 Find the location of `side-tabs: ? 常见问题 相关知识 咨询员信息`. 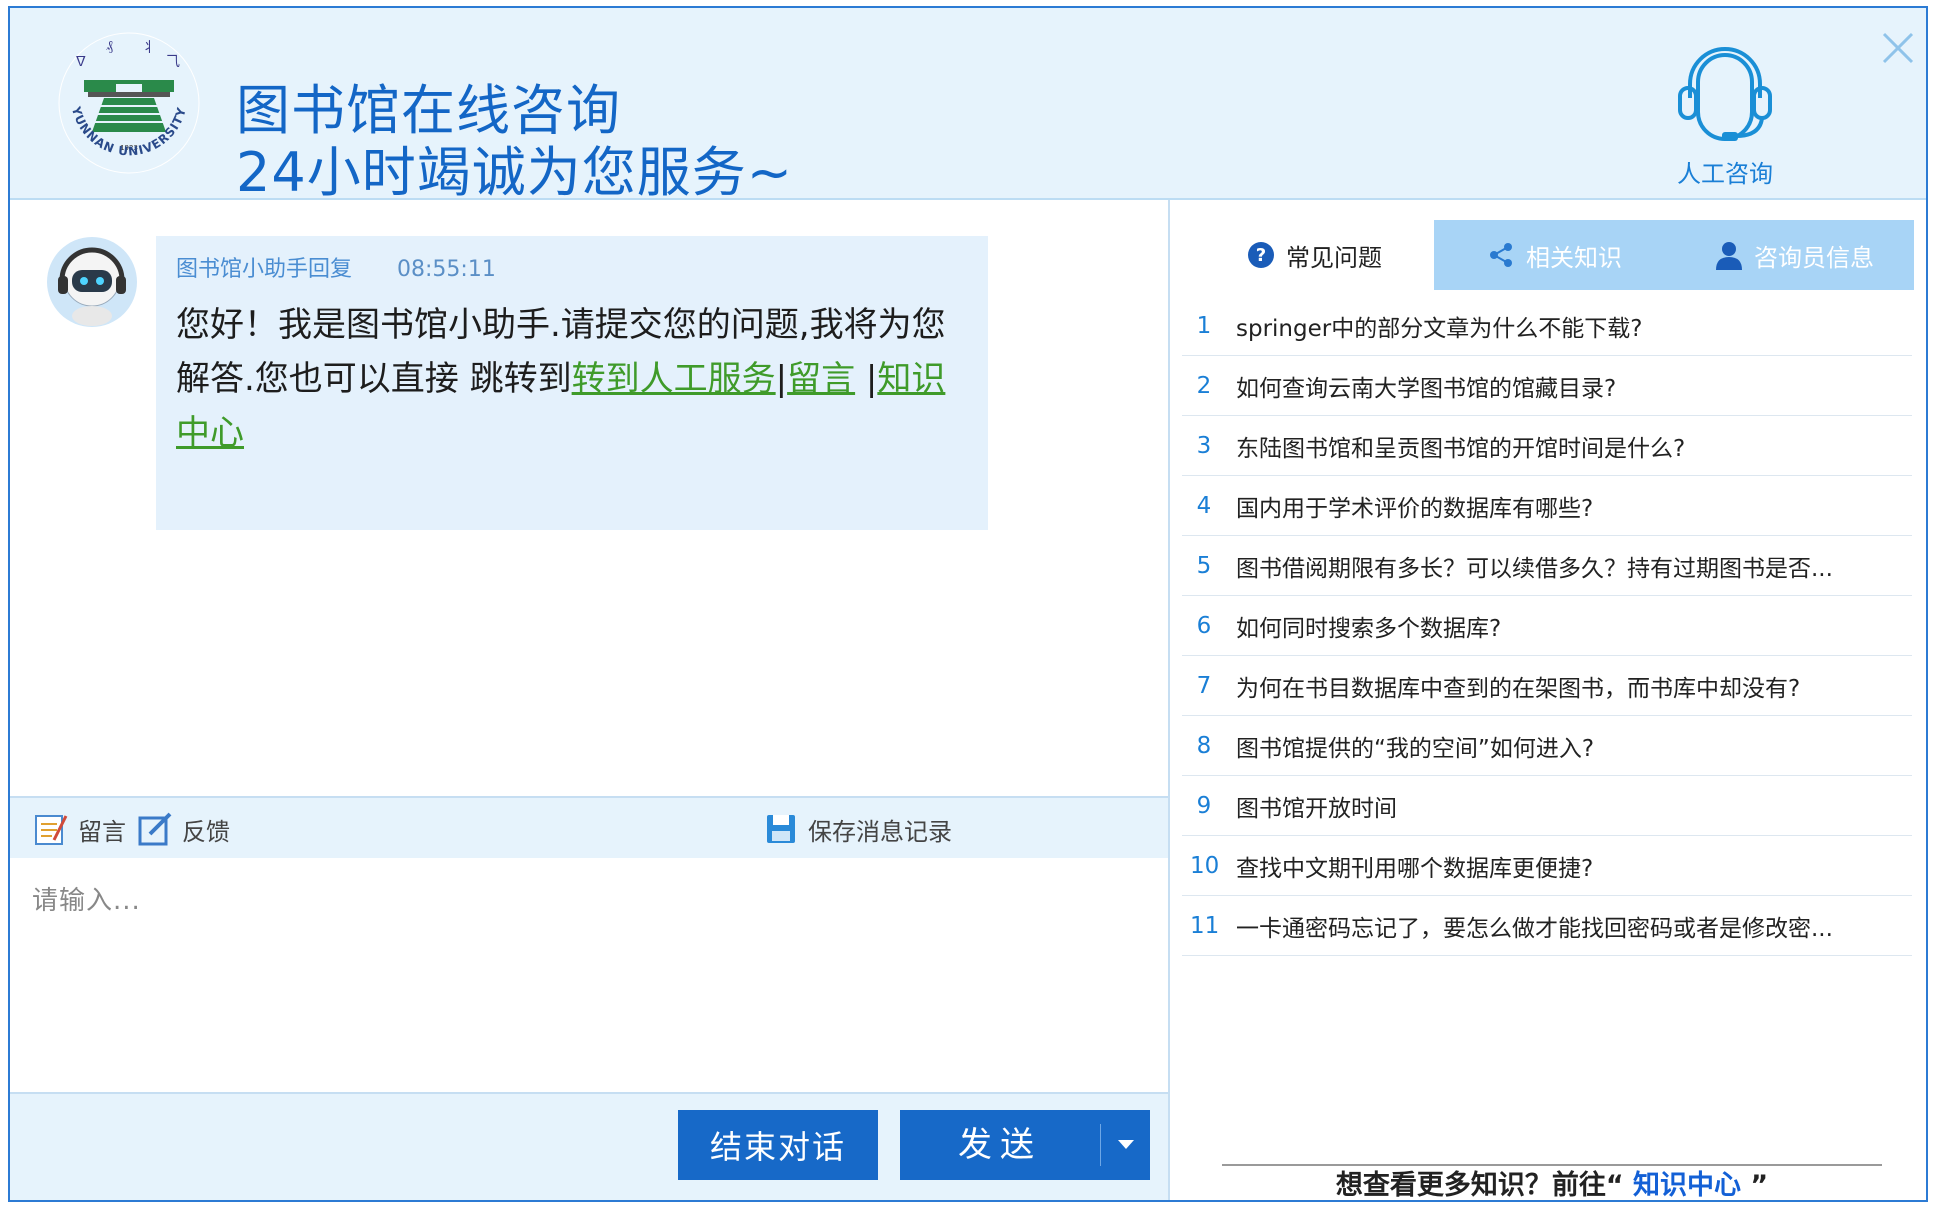

side-tabs: ? 常见问题 相关知识 咨询员信息 is located at coordinates (1554, 255).